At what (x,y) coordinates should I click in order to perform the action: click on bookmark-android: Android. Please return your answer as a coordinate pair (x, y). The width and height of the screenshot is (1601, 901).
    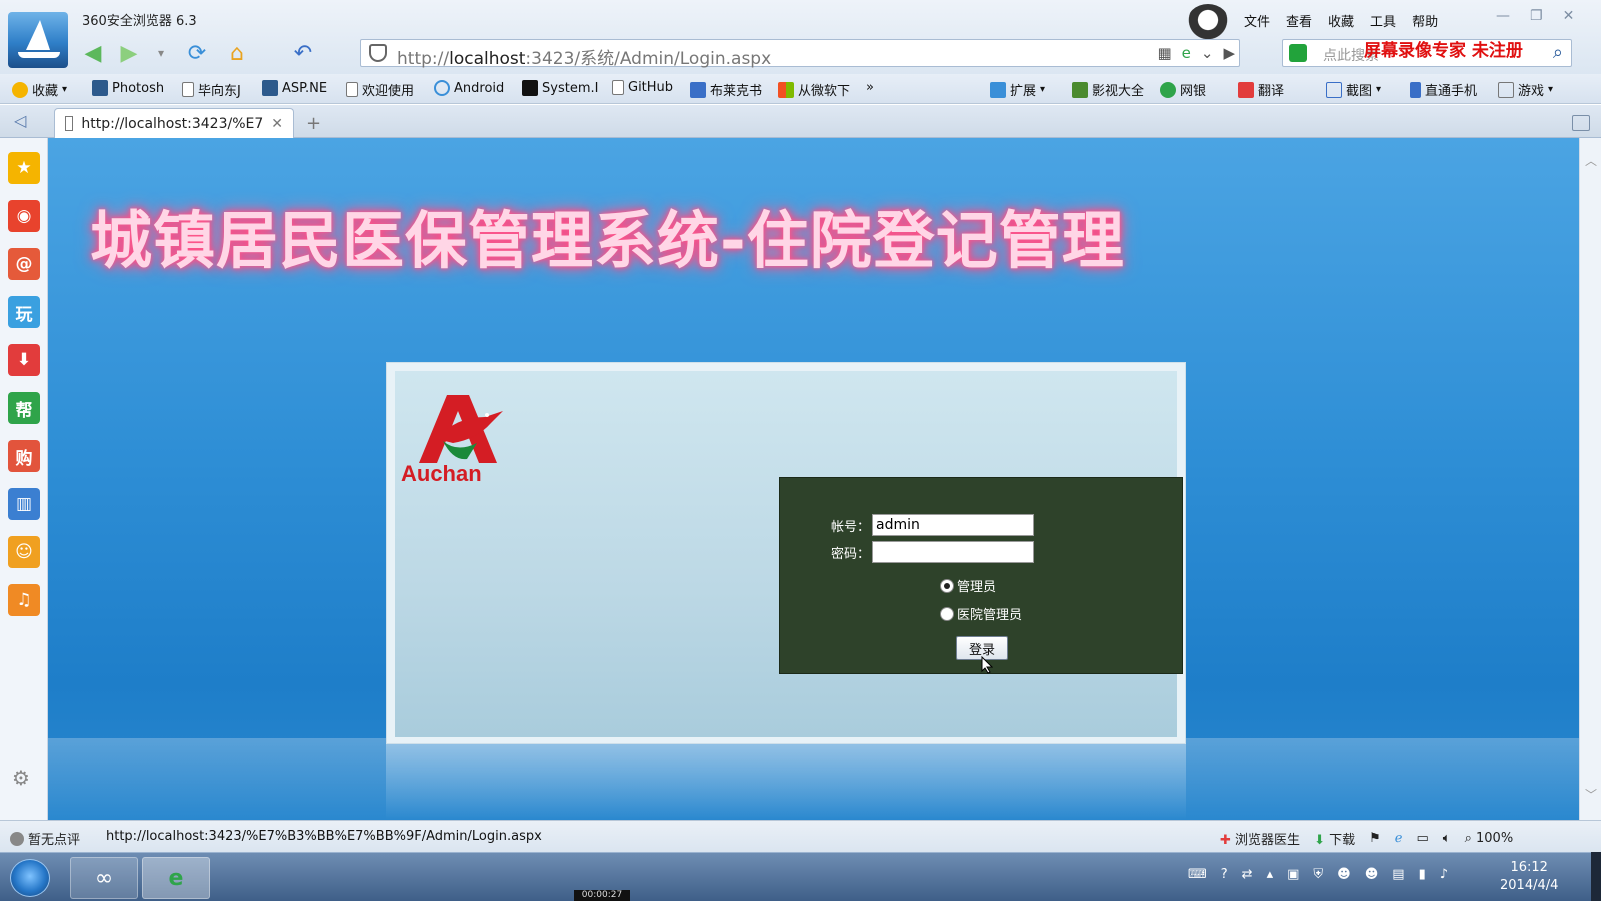
    Looking at the image, I should click on (469, 88).